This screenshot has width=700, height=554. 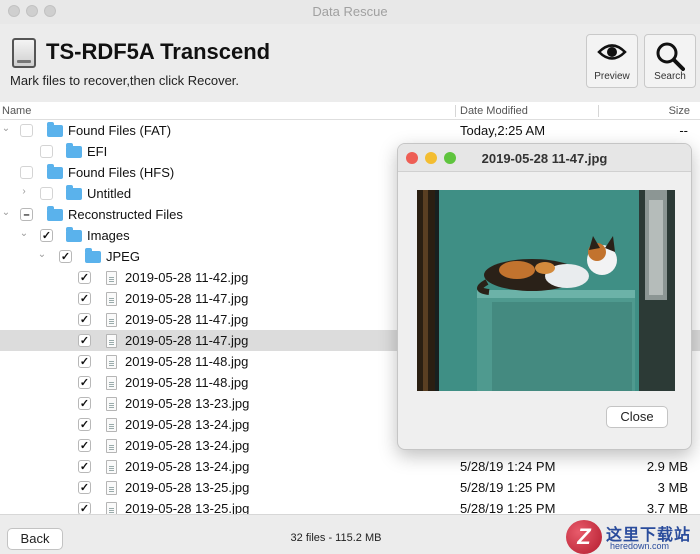 I want to click on window-title: Data Rescue, so click(x=350, y=11).